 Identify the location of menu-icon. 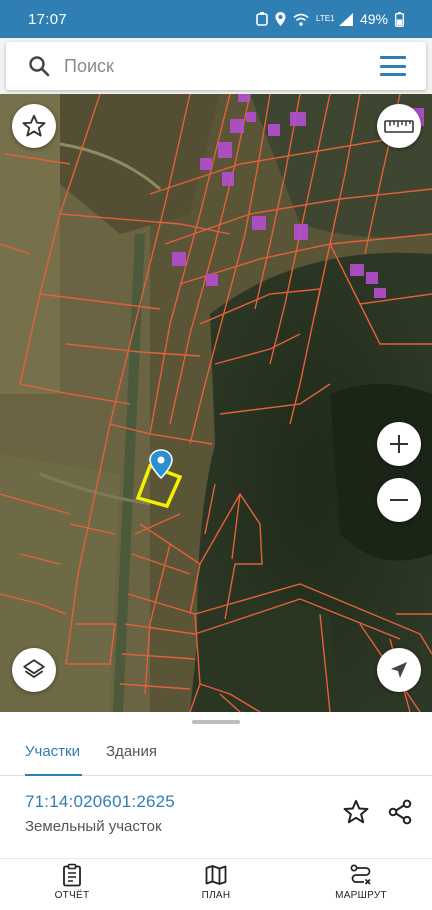
(393, 66).